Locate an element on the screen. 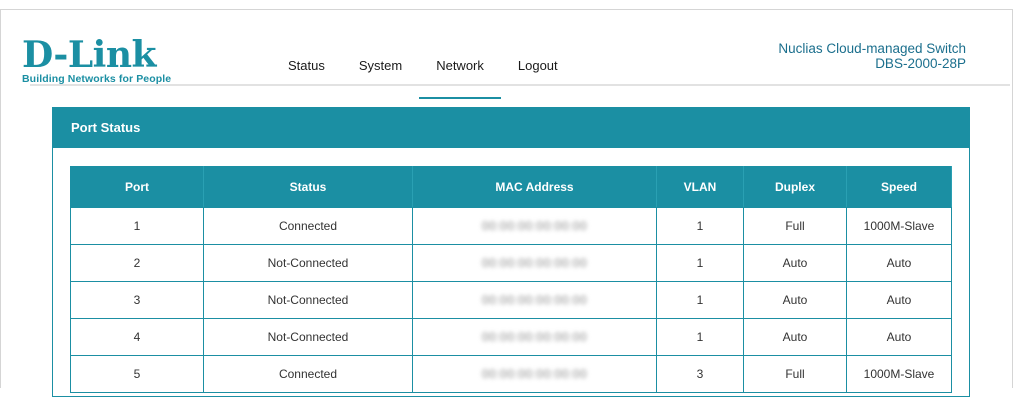  cell-port: 5 is located at coordinates (137, 374).